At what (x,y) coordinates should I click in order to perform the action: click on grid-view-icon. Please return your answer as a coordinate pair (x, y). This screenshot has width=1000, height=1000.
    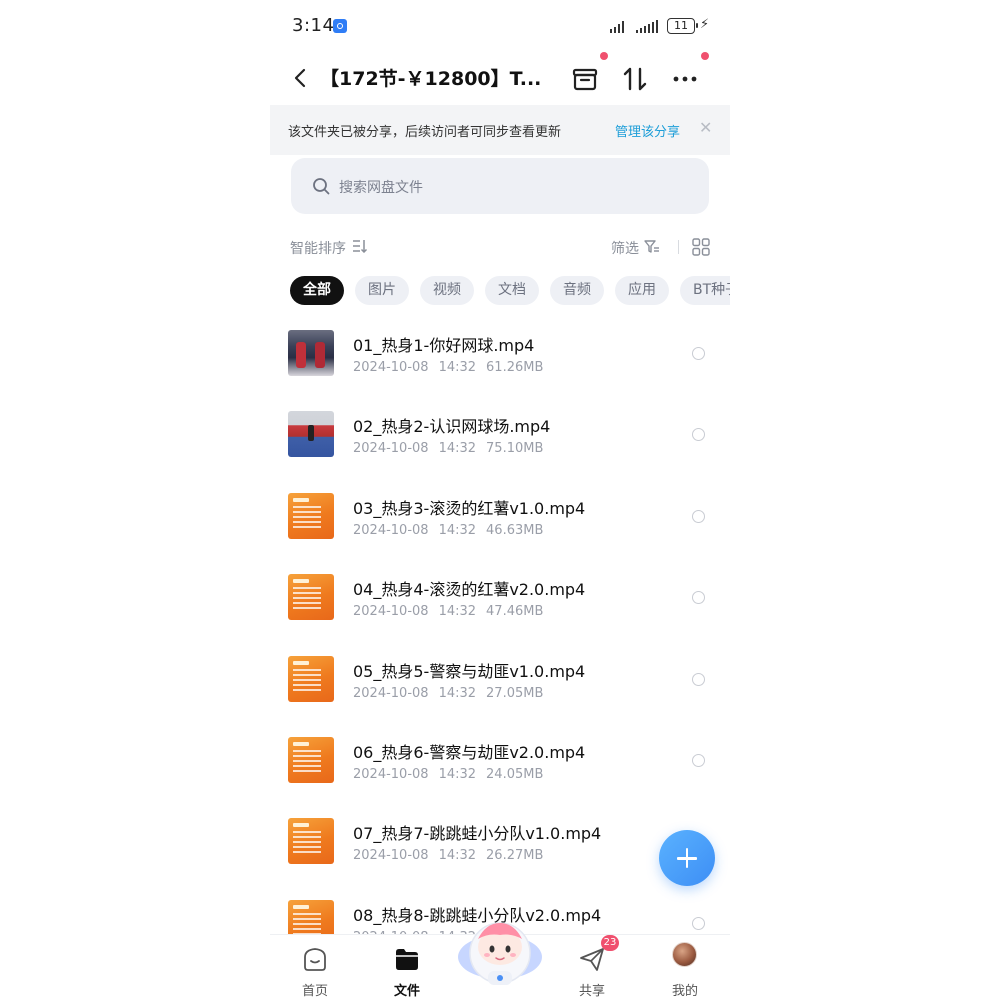
    Looking at the image, I should click on (701, 247).